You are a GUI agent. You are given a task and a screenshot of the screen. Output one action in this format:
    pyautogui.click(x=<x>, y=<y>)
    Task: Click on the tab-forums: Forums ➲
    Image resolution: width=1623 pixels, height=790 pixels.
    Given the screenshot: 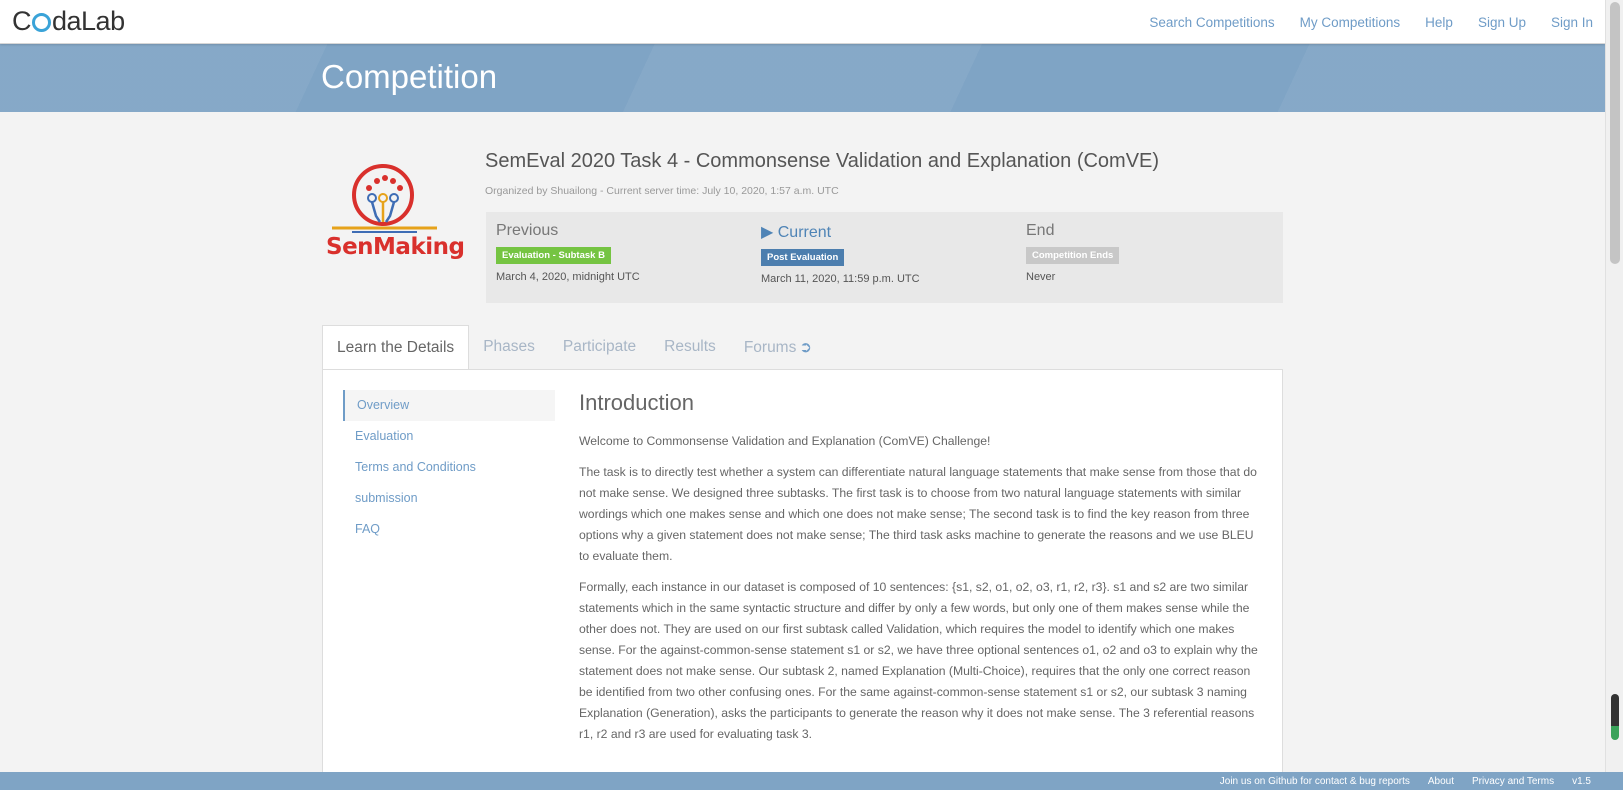 What is the action you would take?
    pyautogui.click(x=778, y=347)
    